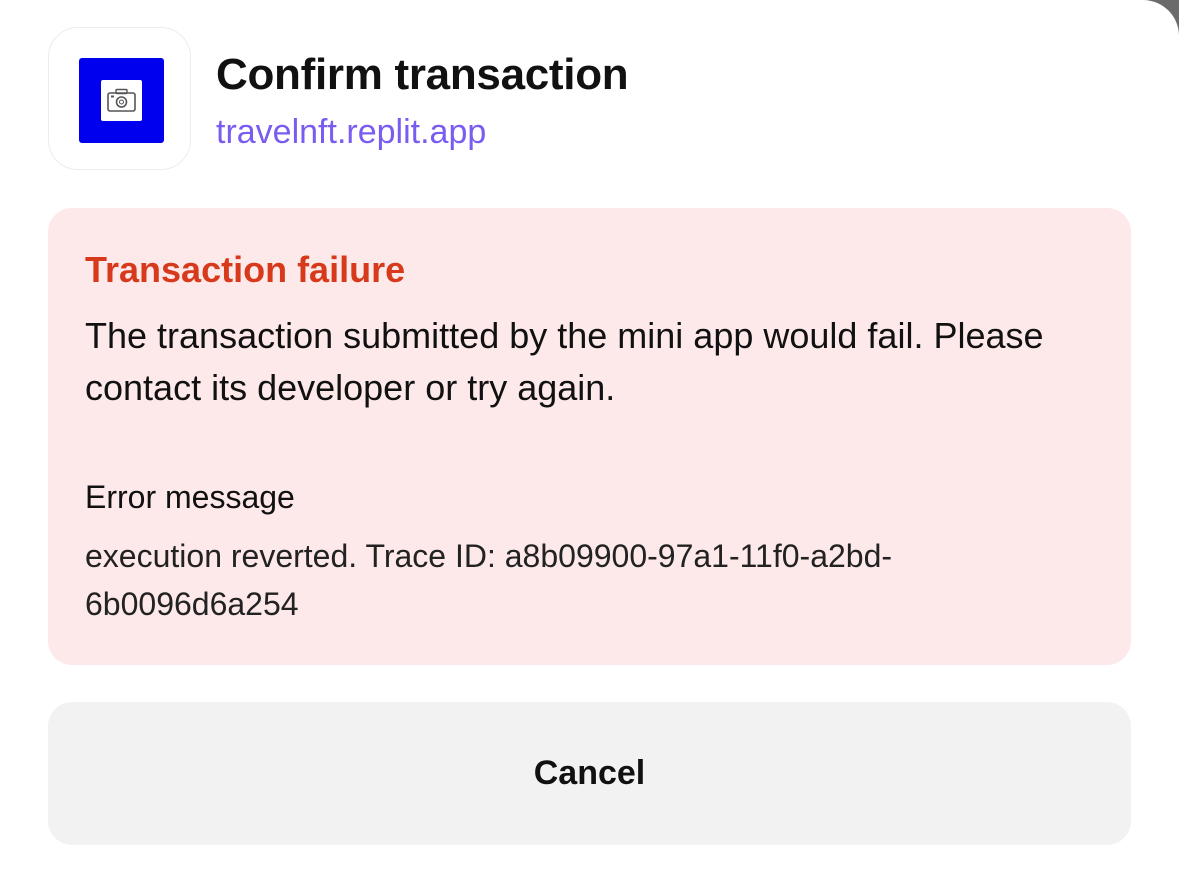 The image size is (1179, 886). I want to click on error-message-label: Error message, so click(190, 497).